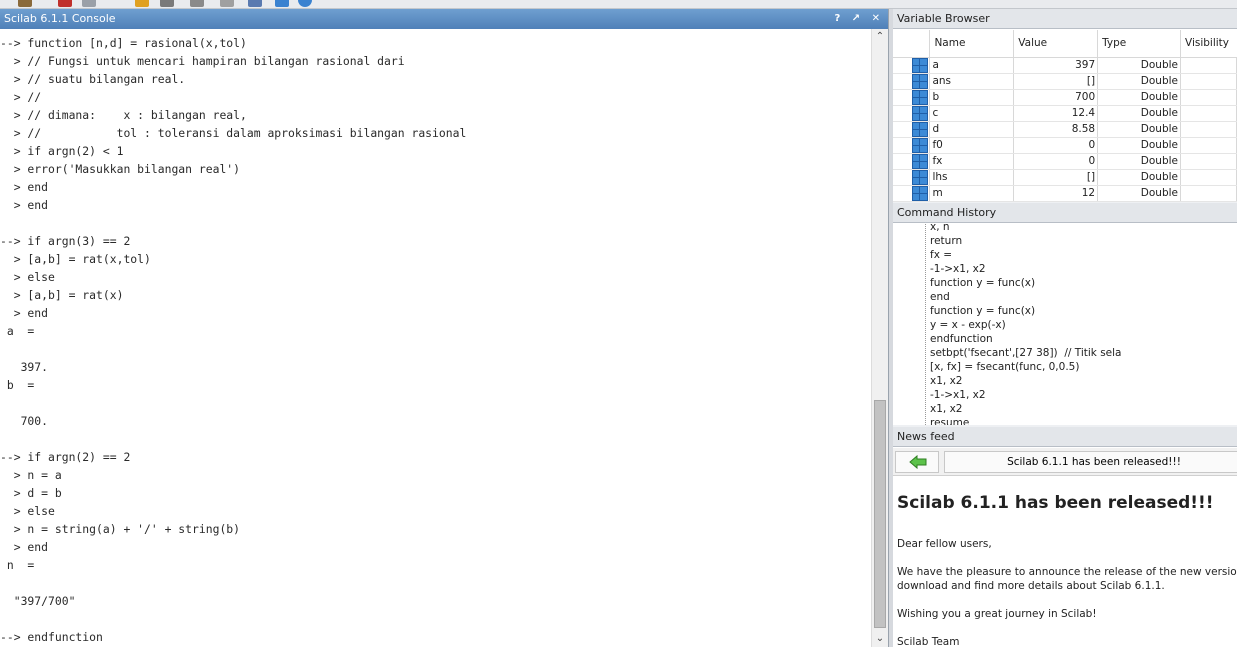 The height and width of the screenshot is (647, 1237). What do you see at coordinates (197, 3) in the screenshot?
I see `variables-icon` at bounding box center [197, 3].